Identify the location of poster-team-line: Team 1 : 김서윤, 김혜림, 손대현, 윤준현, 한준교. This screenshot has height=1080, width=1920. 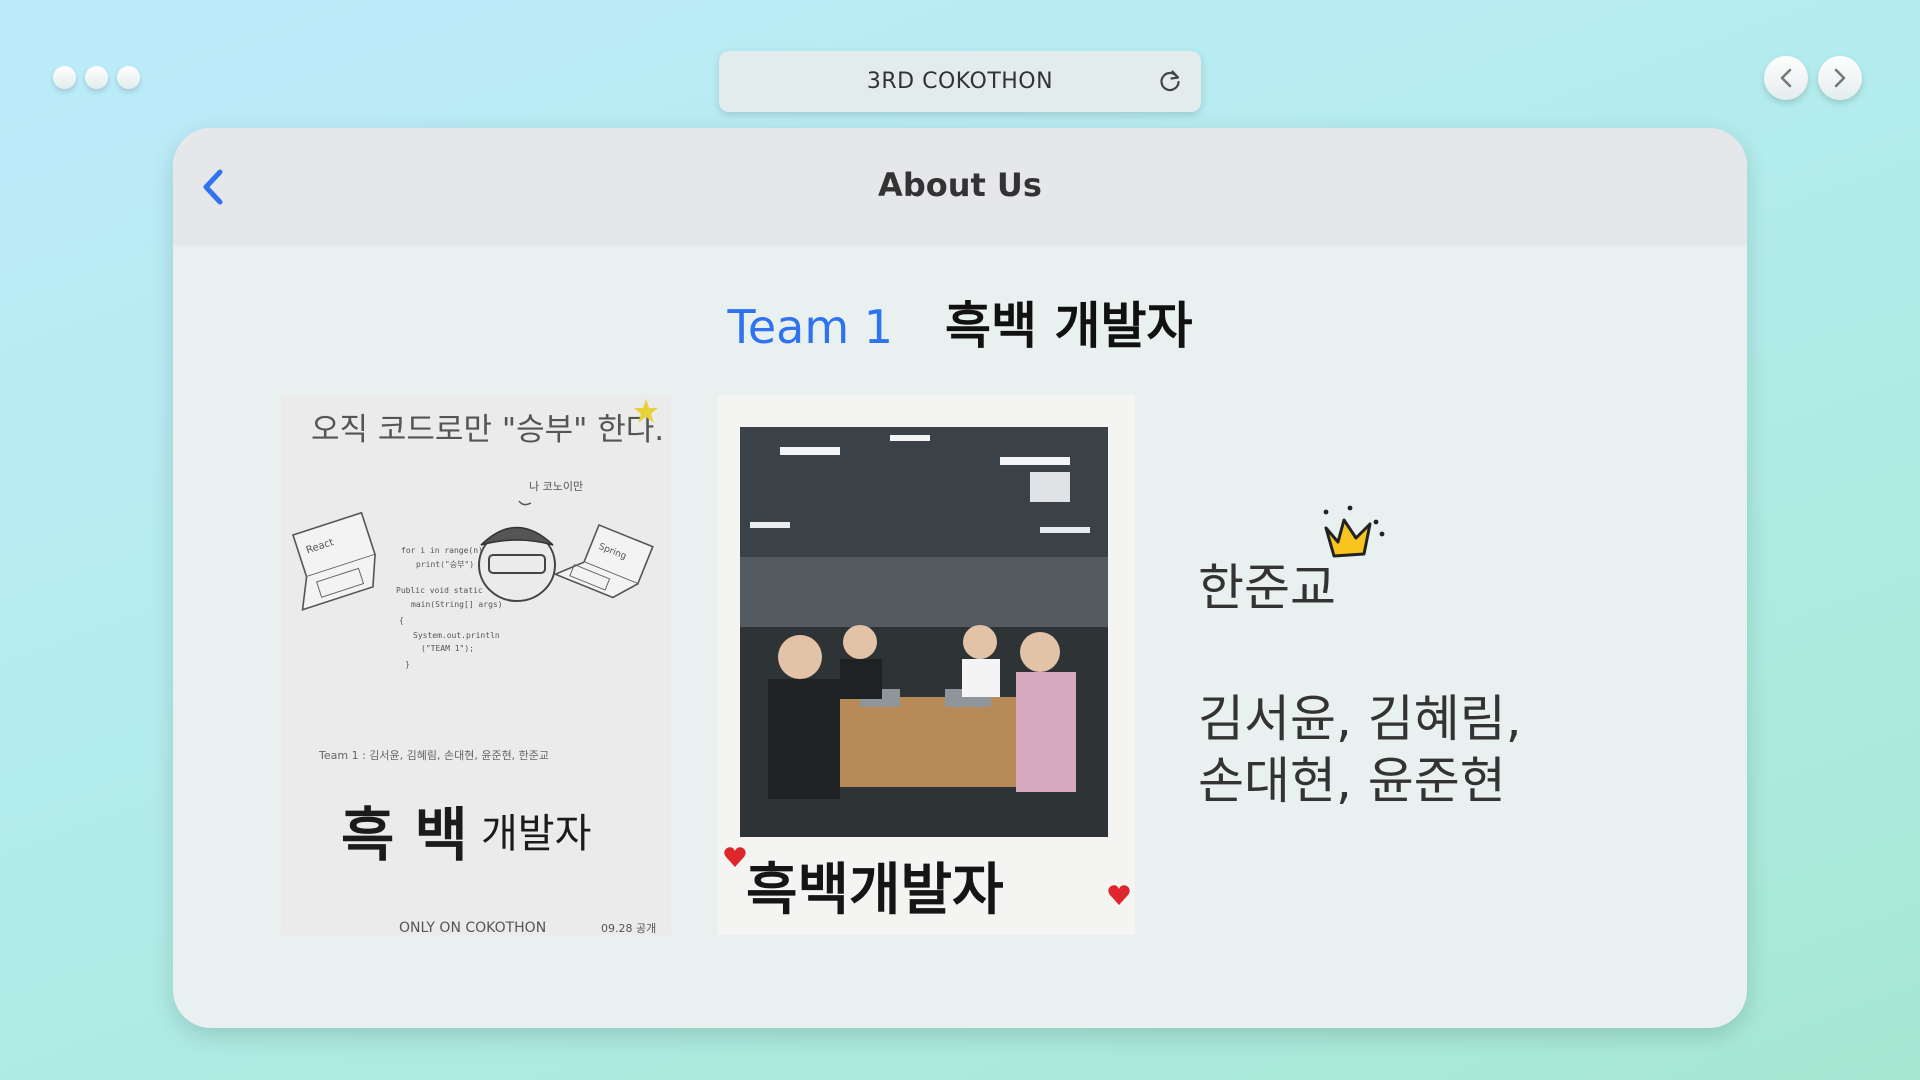
(433, 755).